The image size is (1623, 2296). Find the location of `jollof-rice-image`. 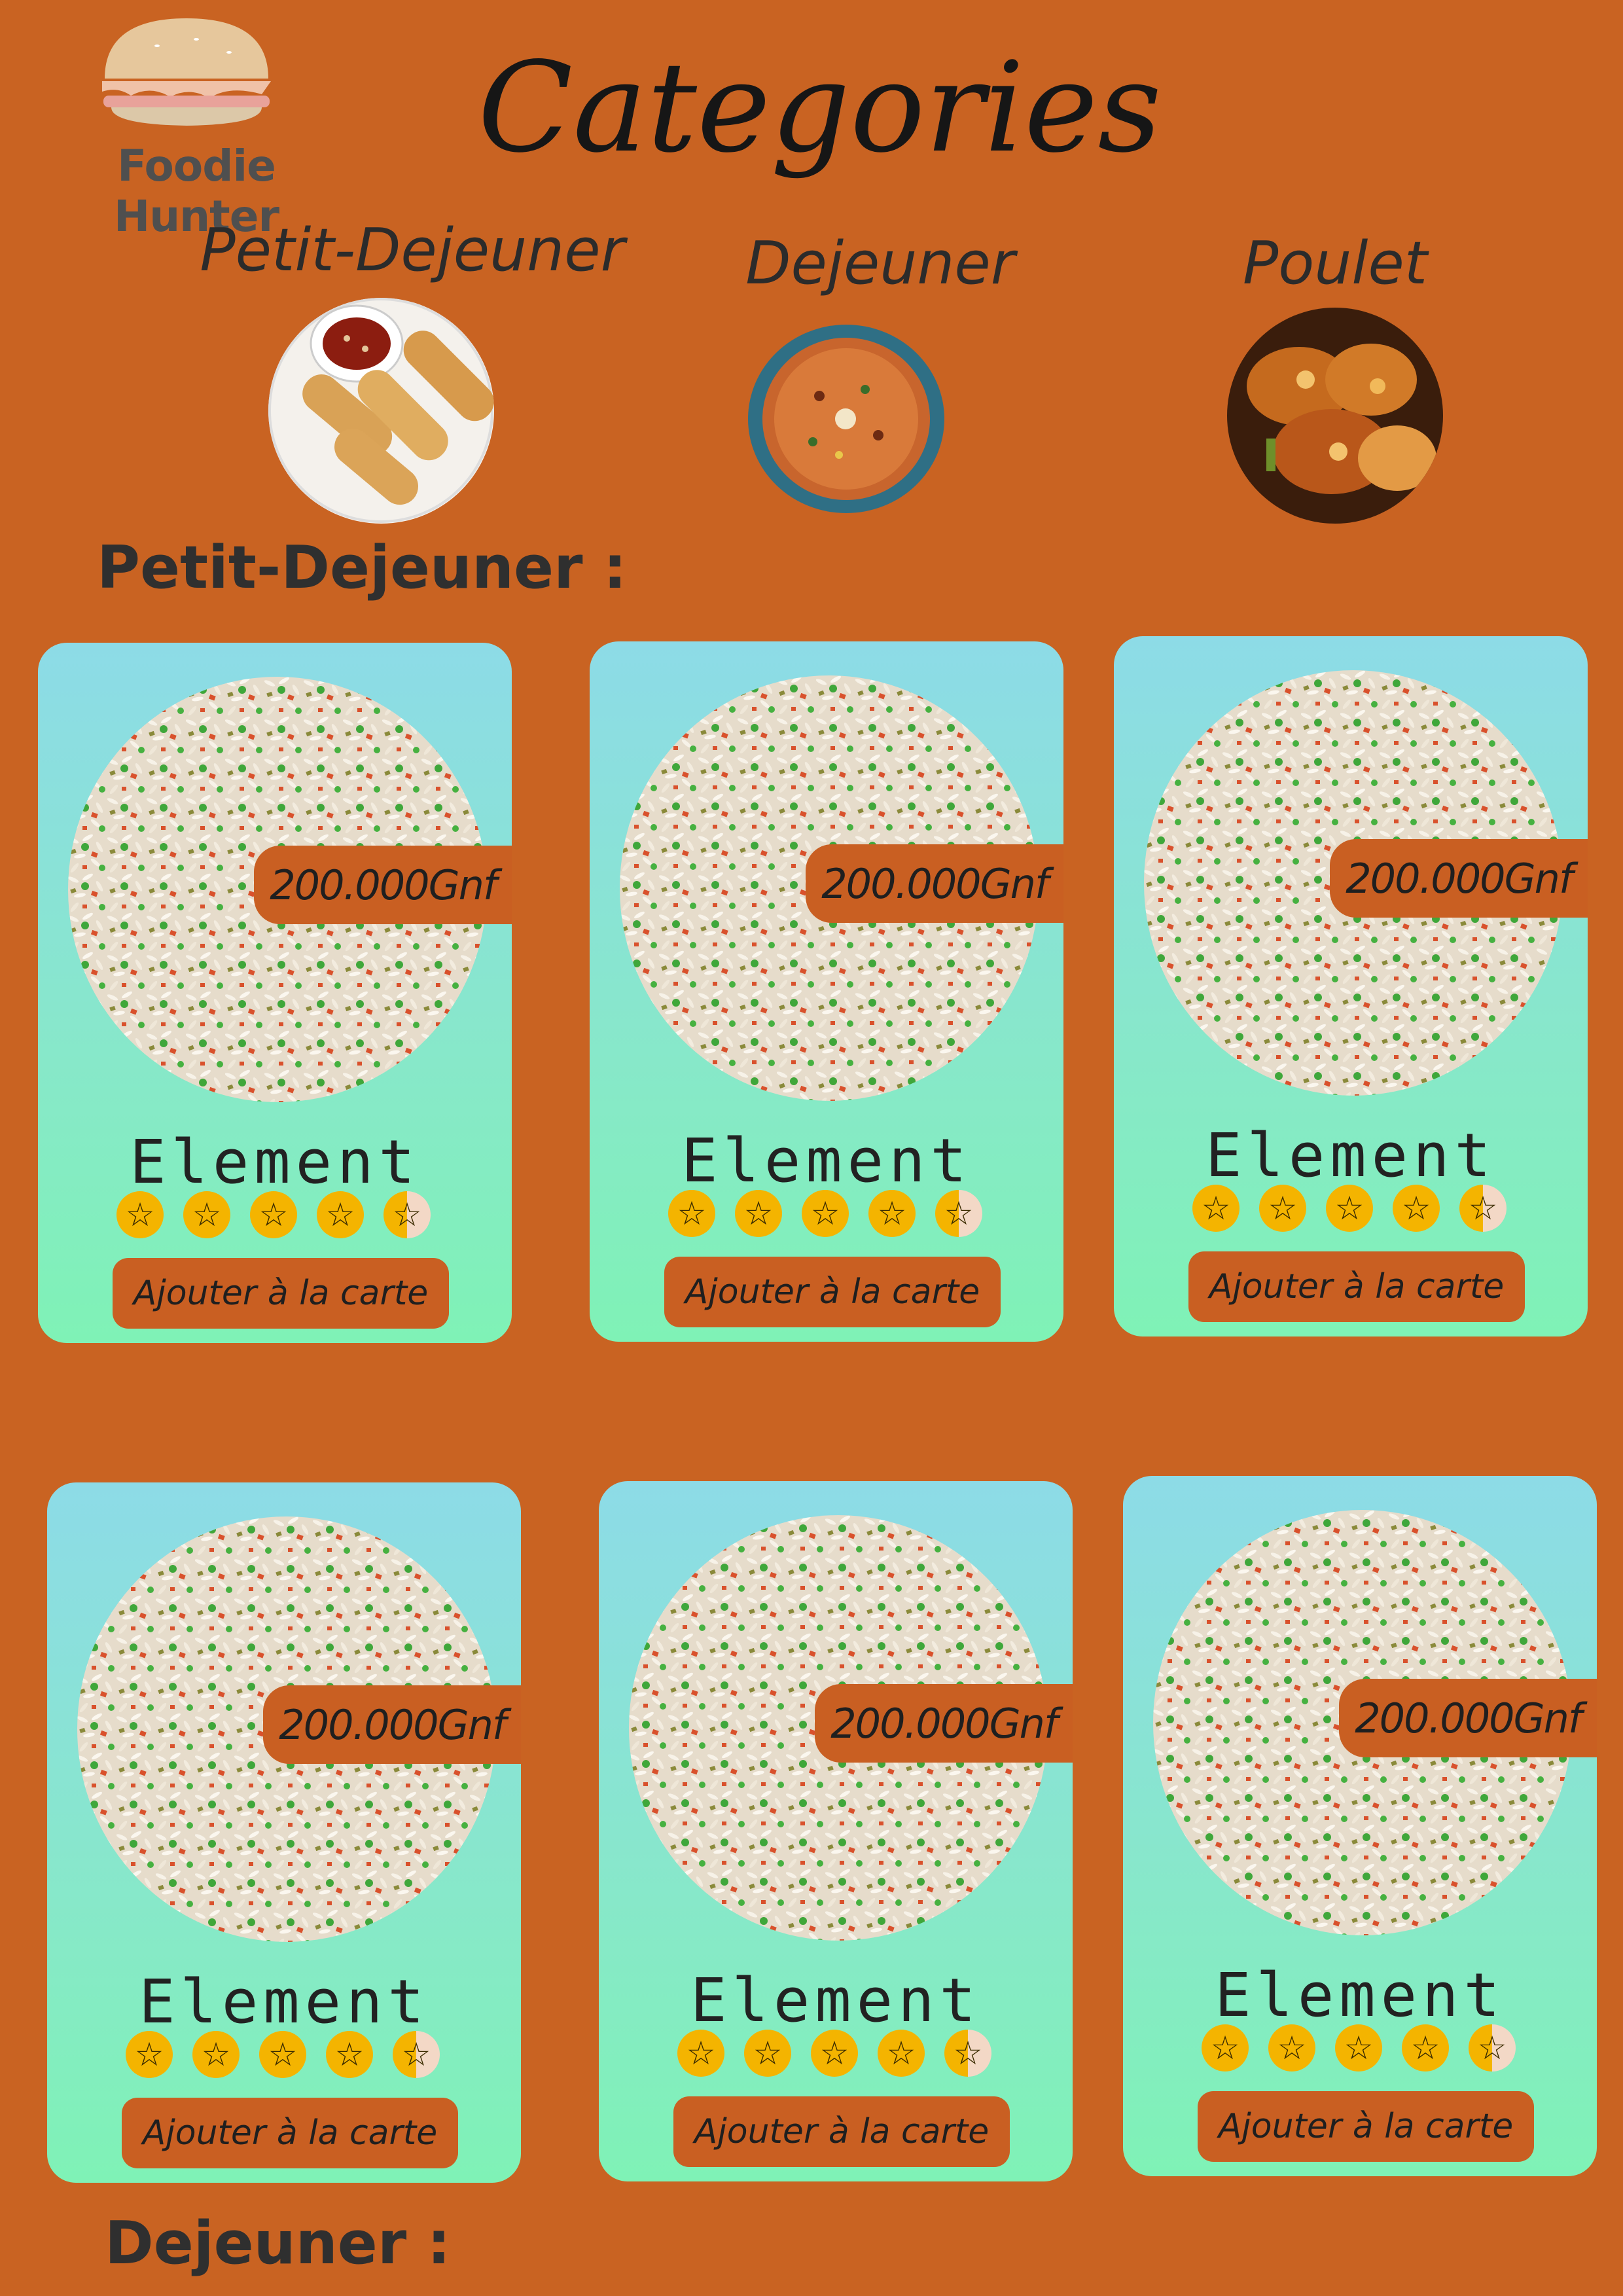

jollof-rice-image is located at coordinates (846, 419).